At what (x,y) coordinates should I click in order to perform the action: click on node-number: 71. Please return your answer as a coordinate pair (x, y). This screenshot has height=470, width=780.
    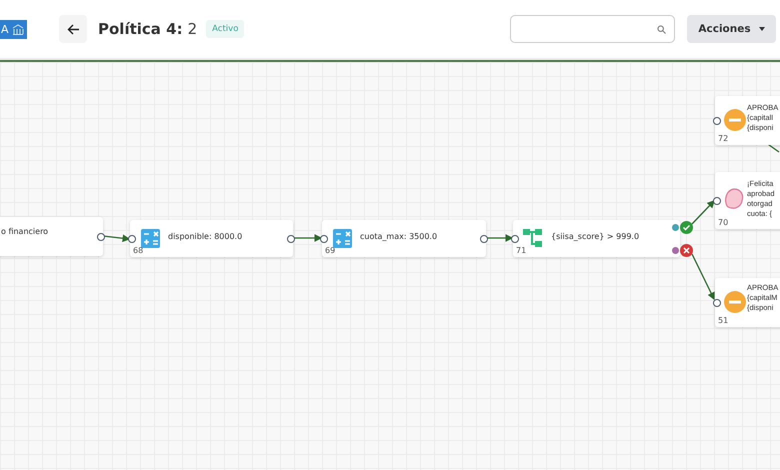
    Looking at the image, I should click on (521, 250).